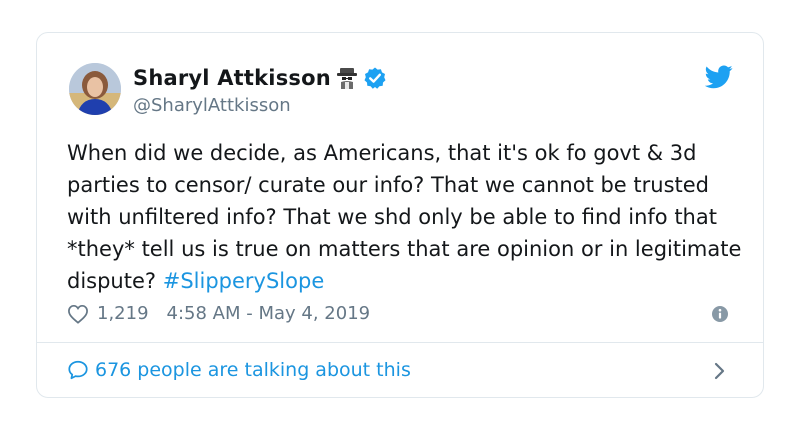 The image size is (800, 432). What do you see at coordinates (212, 106) in the screenshot?
I see `author-handle: @SharylAttkisson` at bounding box center [212, 106].